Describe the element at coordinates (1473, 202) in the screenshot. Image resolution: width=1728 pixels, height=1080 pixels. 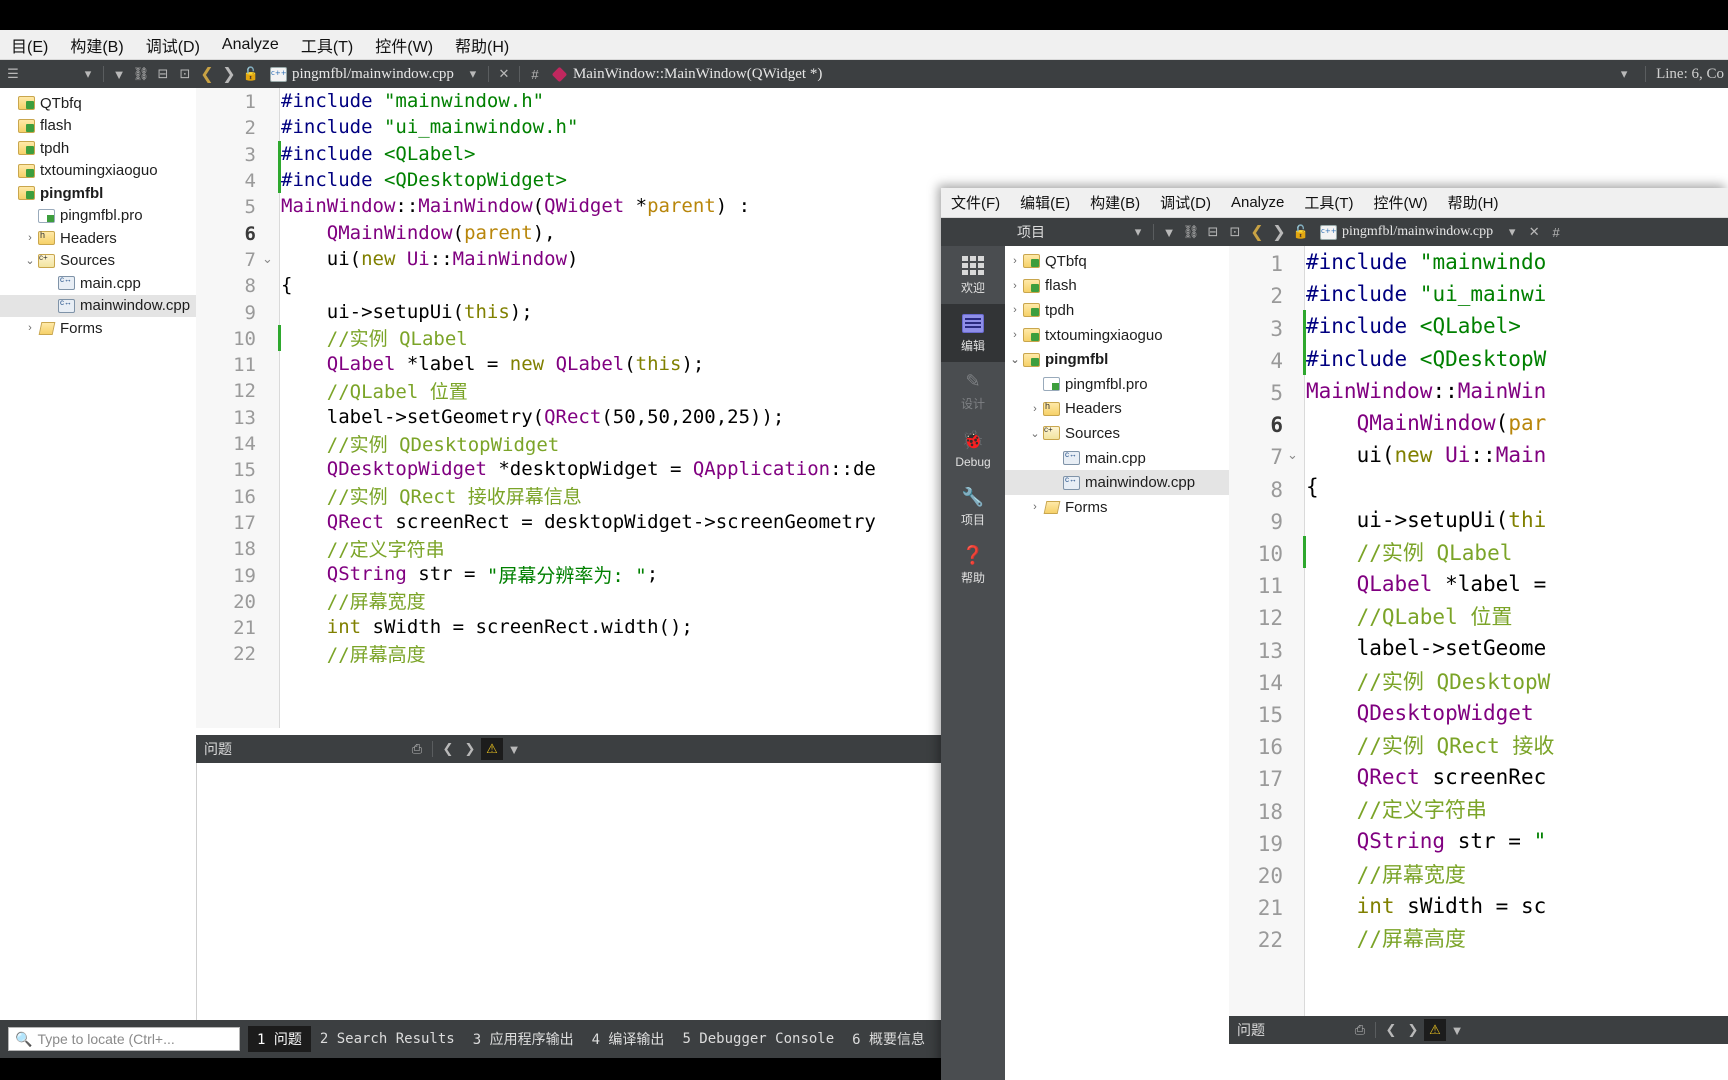
I see `menu-item-7: 帮助(H)` at that location.